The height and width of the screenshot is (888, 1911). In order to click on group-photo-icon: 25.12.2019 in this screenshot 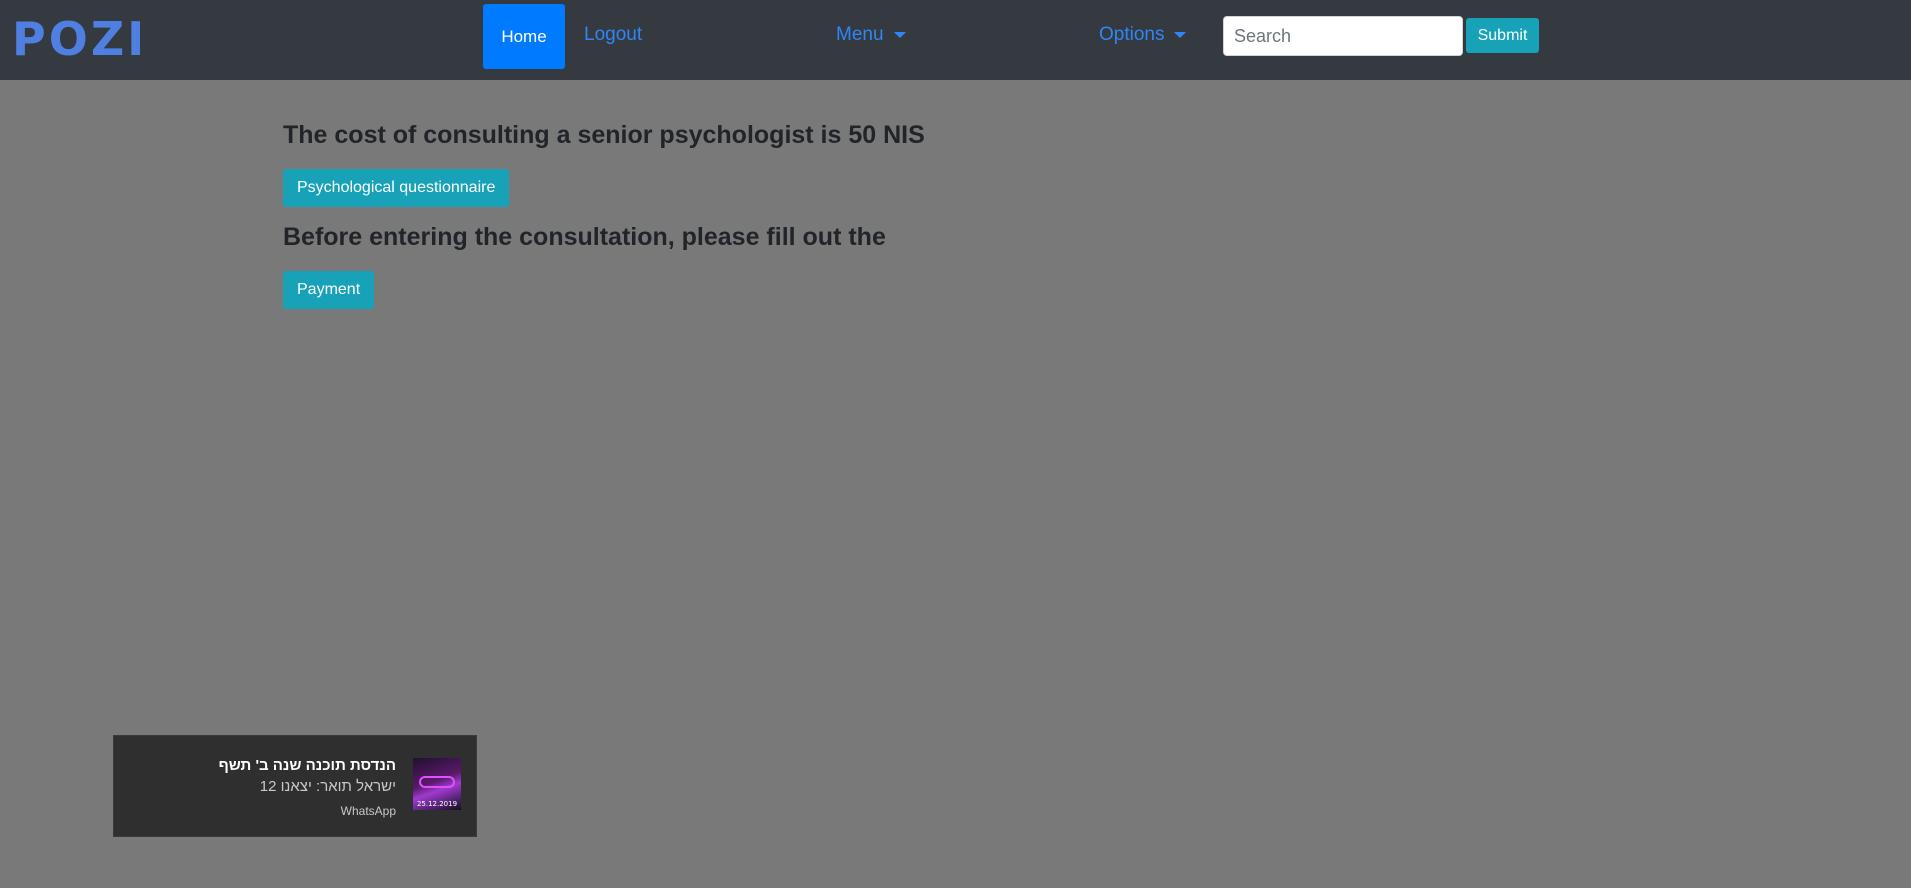, I will do `click(437, 784)`.